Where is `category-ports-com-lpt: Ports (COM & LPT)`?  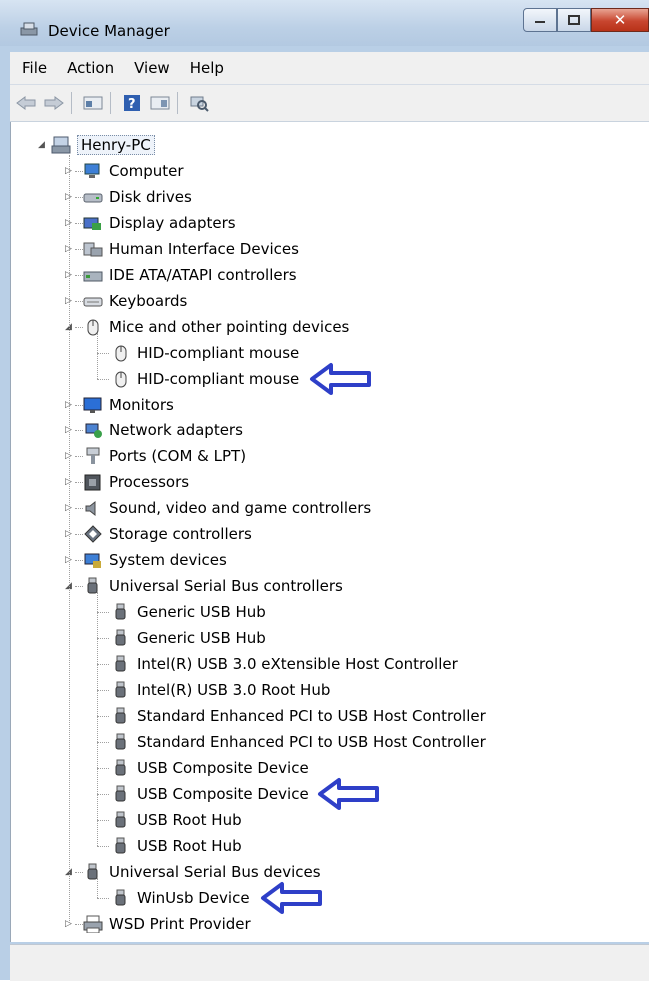 category-ports-com-lpt: Ports (COM & LPT) is located at coordinates (164, 456).